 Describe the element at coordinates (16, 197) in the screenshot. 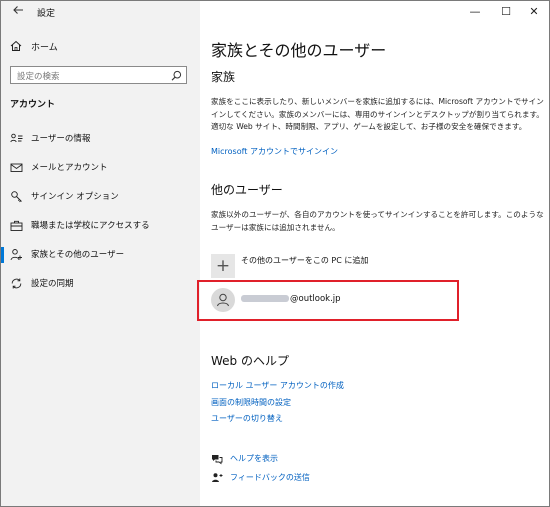

I see `key-icon` at that location.